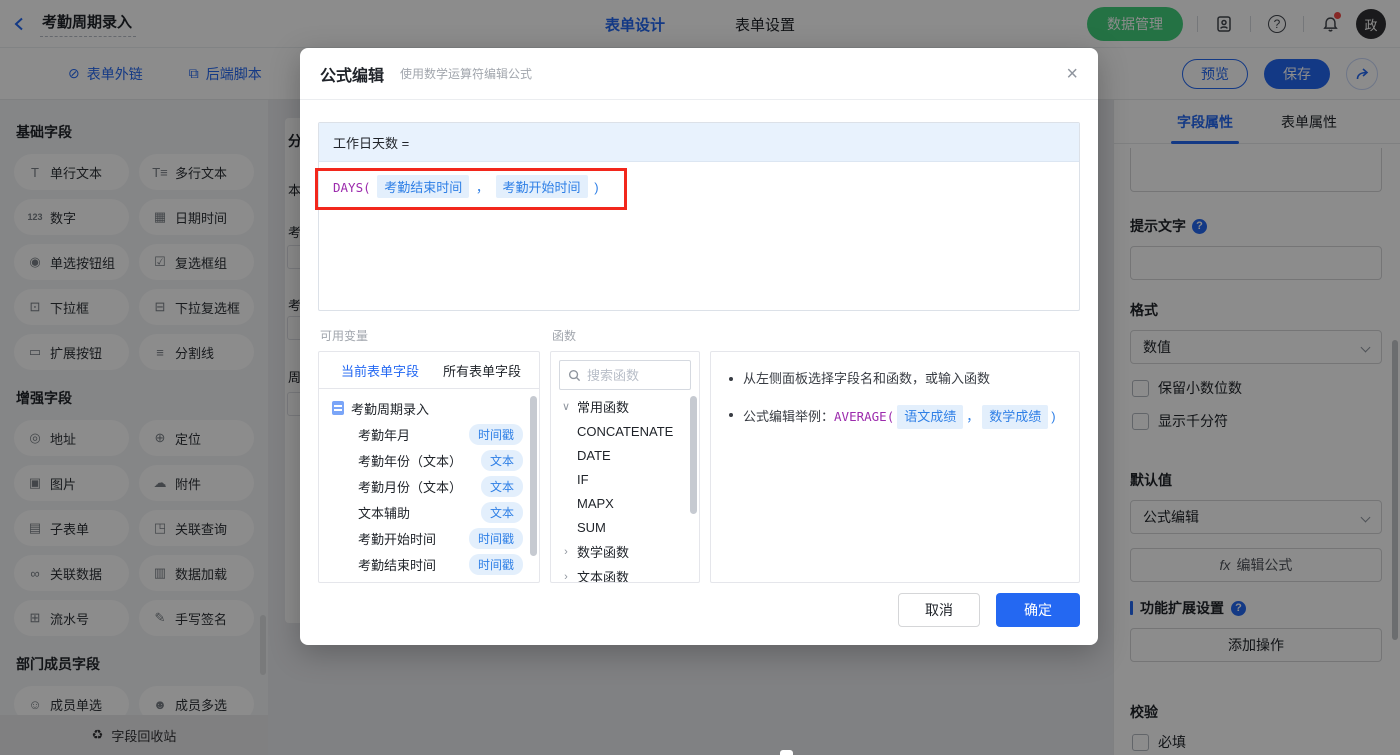  What do you see at coordinates (380, 370) in the screenshot?
I see `tab-current-form-fields: 当前表单字段` at bounding box center [380, 370].